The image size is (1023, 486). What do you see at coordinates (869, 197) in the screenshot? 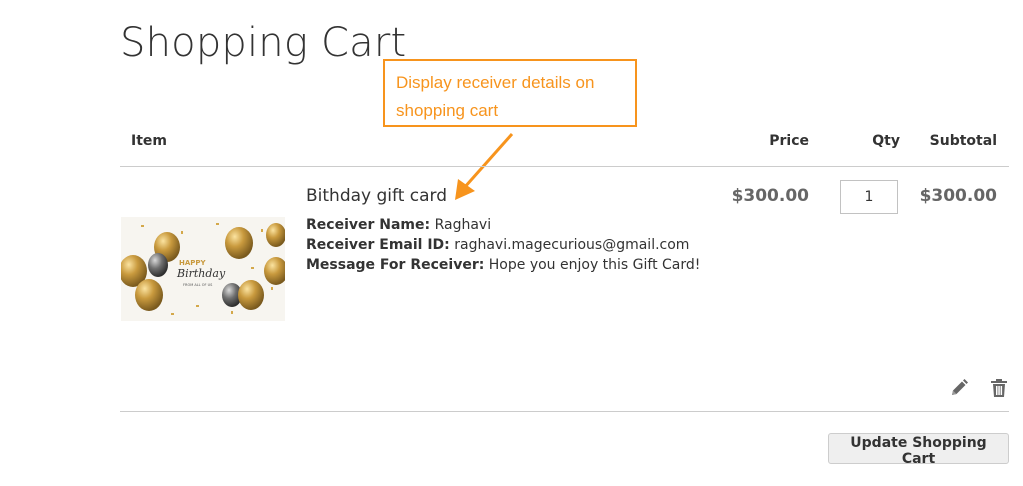
I see `quantity-input` at bounding box center [869, 197].